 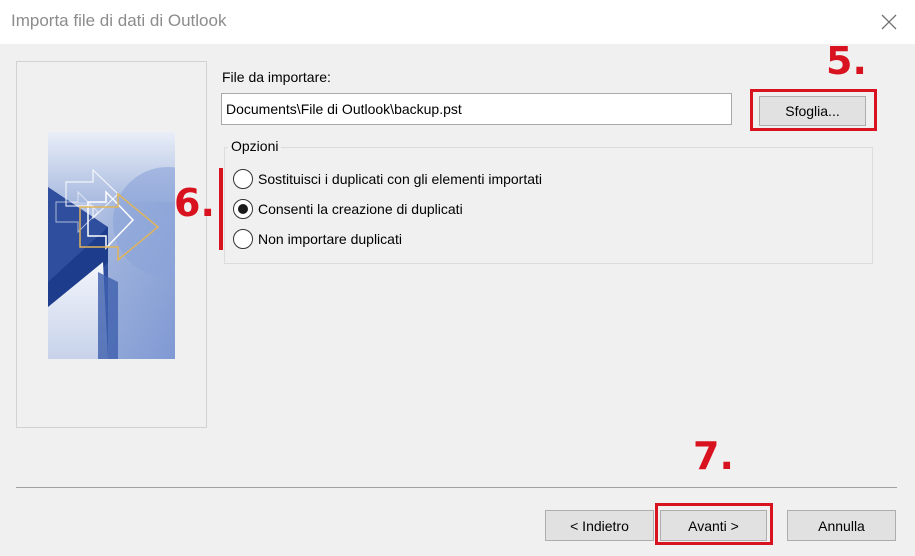 I want to click on option-no-duplicates: Non importare duplicati, so click(x=317, y=239).